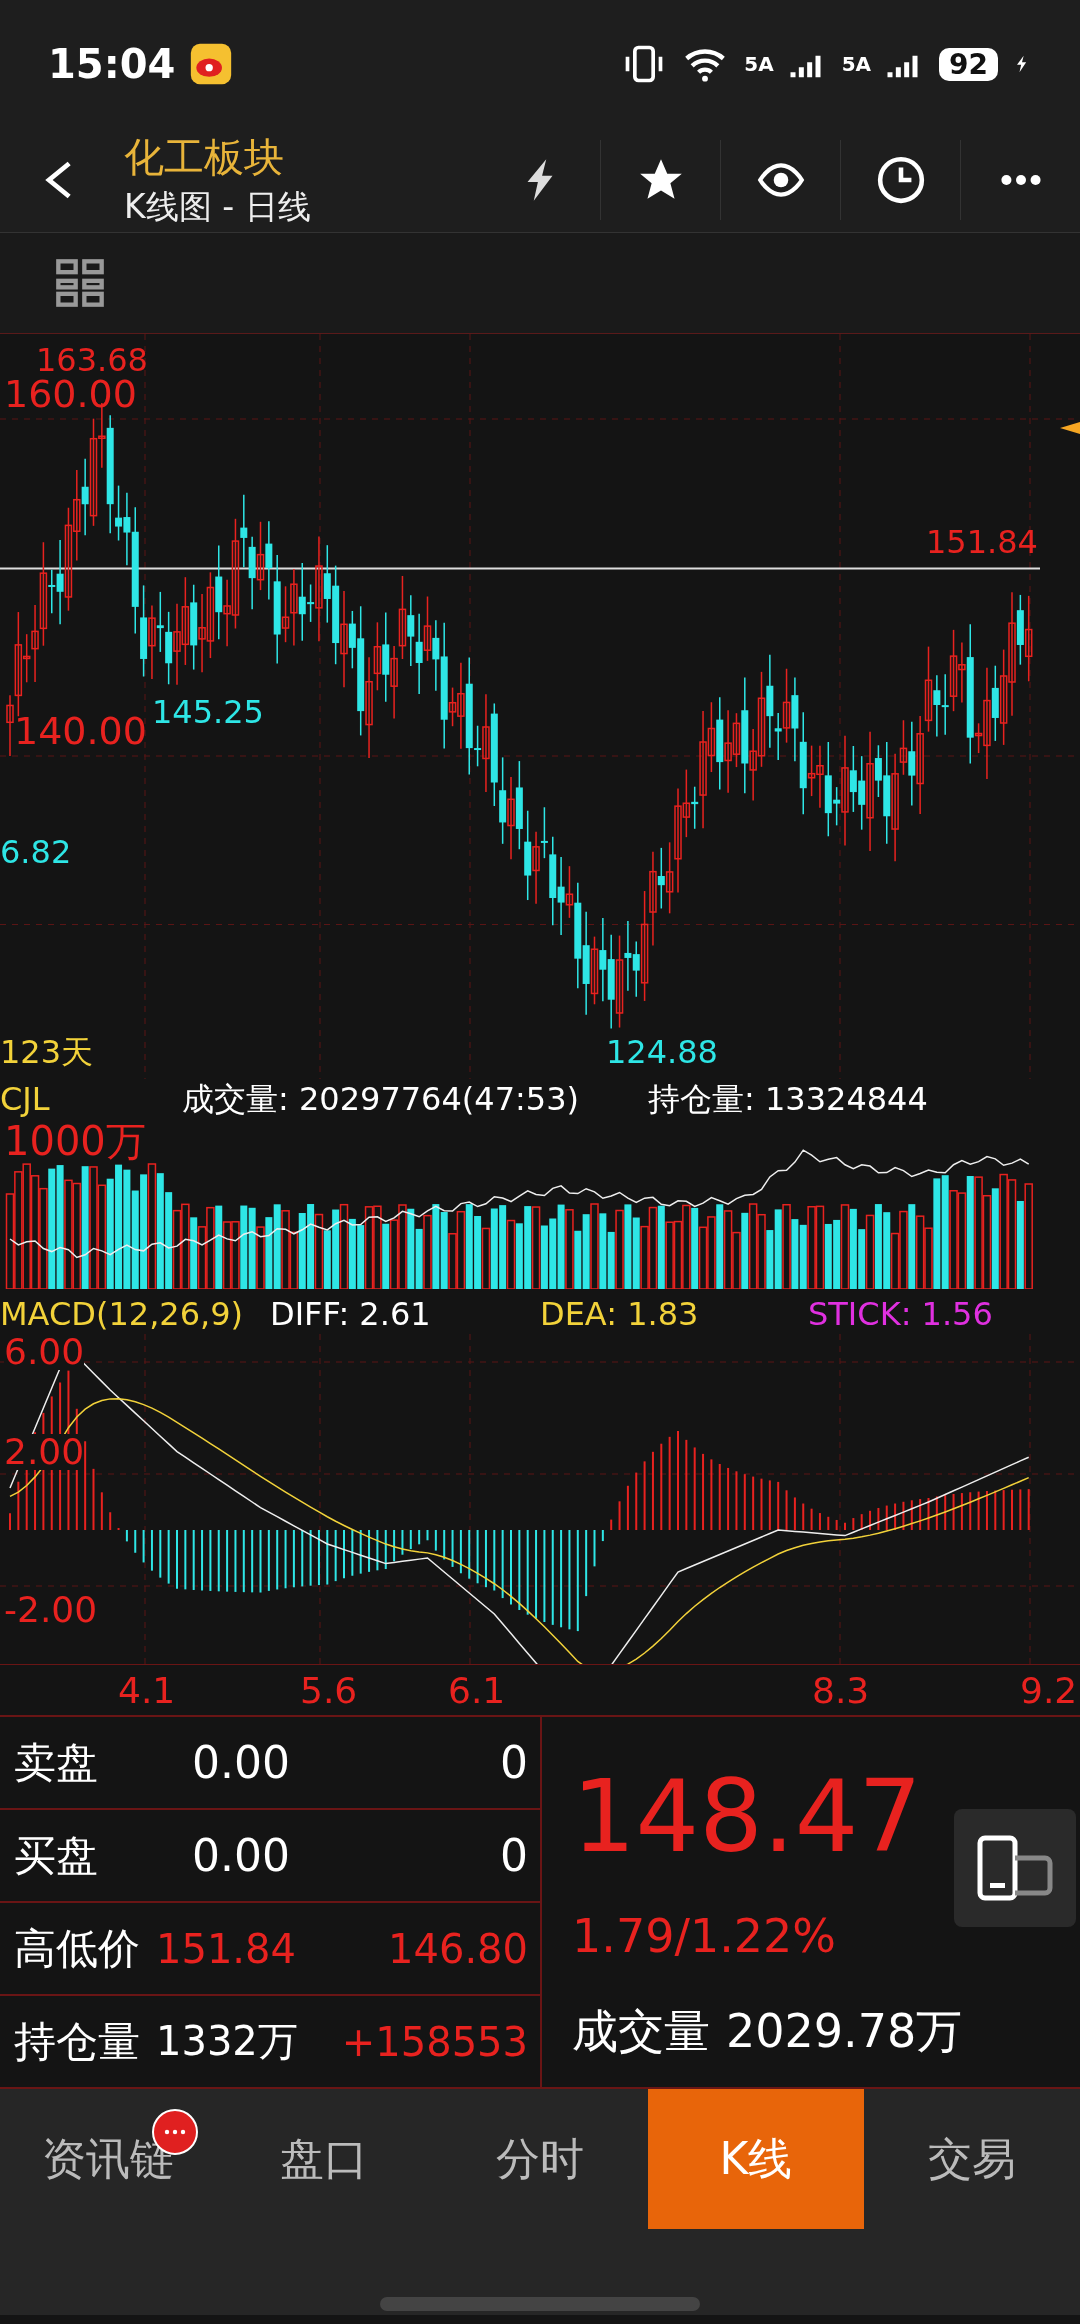 Image resolution: width=1080 pixels, height=2324 pixels. Describe the element at coordinates (900, 180) in the screenshot. I see `clock-icon` at that location.